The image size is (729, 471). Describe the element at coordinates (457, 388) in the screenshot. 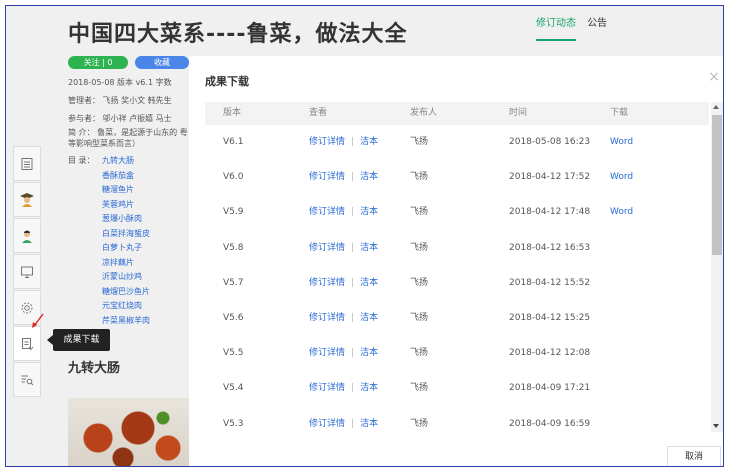

I see `table-row: V5.4 修订详情 | 洁本 飞扬 2018-04-09 17:21` at that location.